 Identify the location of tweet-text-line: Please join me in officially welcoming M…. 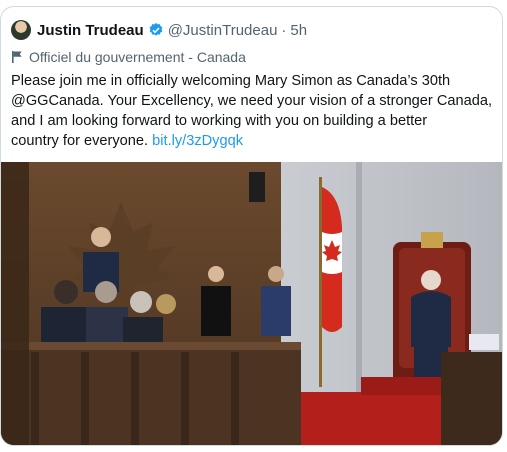
(231, 81).